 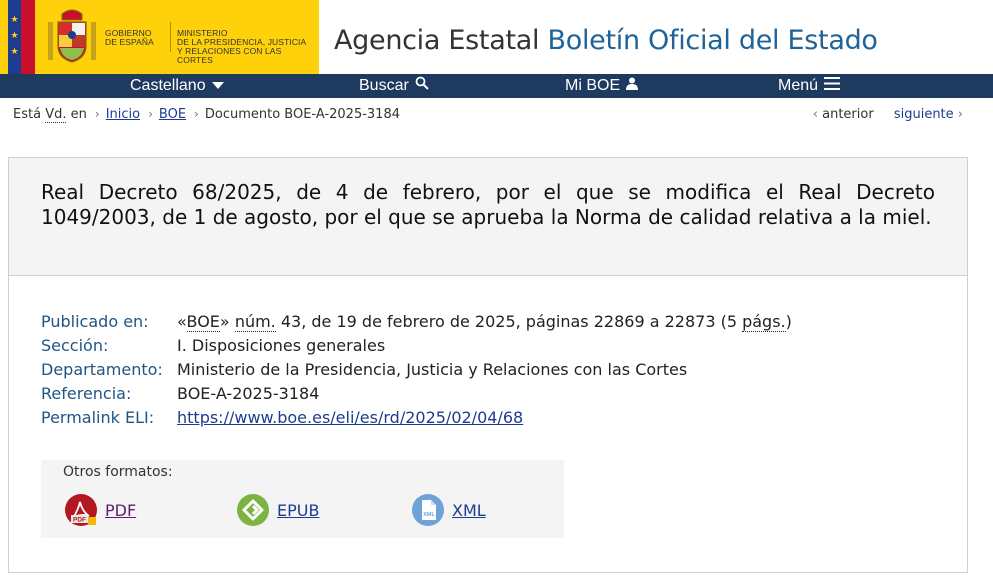 What do you see at coordinates (72, 36) in the screenshot?
I see `coat-of-arms-icon` at bounding box center [72, 36].